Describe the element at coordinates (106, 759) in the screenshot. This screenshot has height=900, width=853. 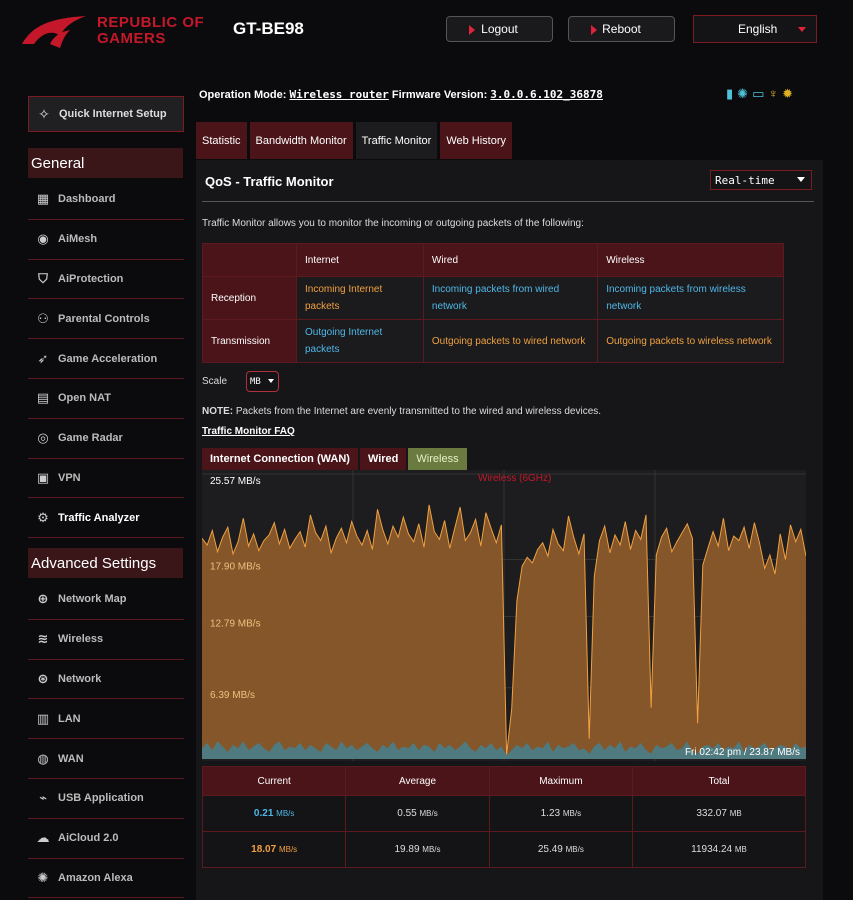
I see `sidebar-item-wan: ◍ WAN` at that location.